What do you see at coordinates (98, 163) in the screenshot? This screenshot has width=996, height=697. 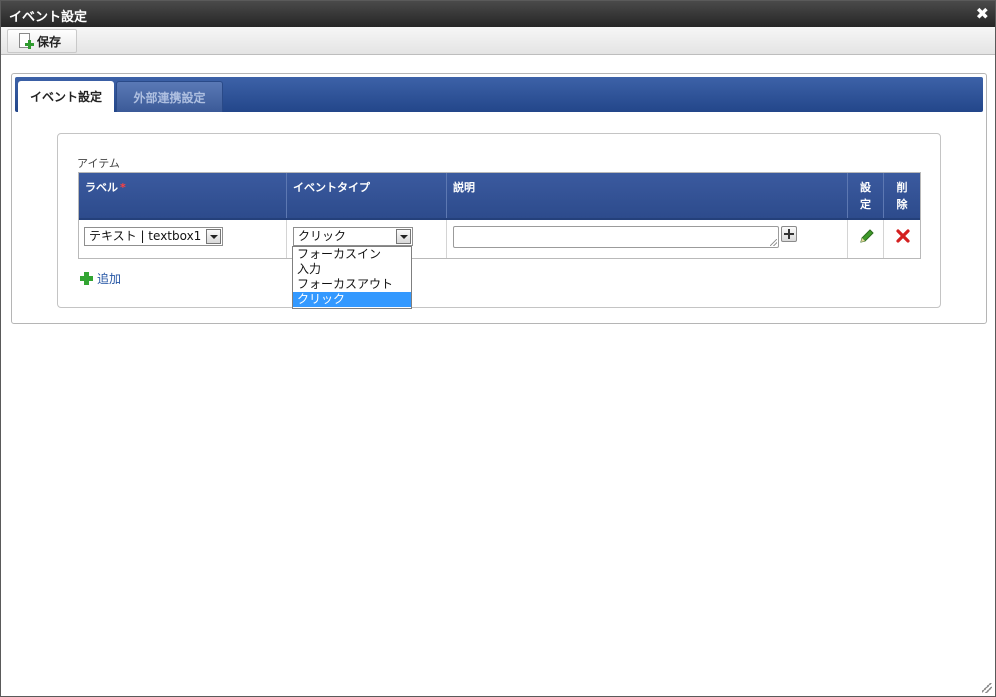 I see `items-legend: アイテム` at bounding box center [98, 163].